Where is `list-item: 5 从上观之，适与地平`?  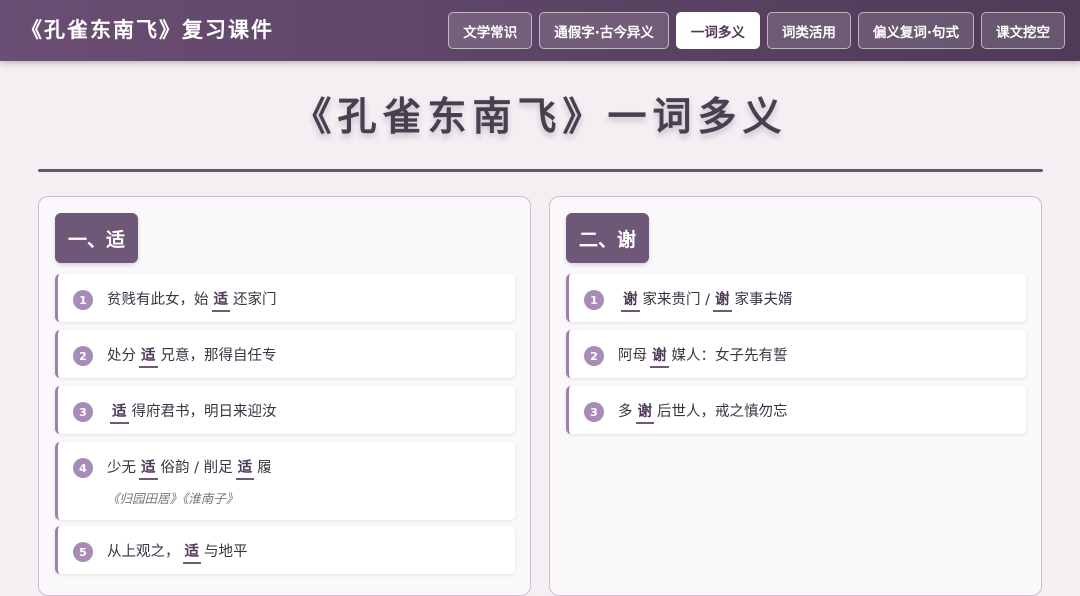
list-item: 5 从上观之，适与地平 is located at coordinates (285, 550).